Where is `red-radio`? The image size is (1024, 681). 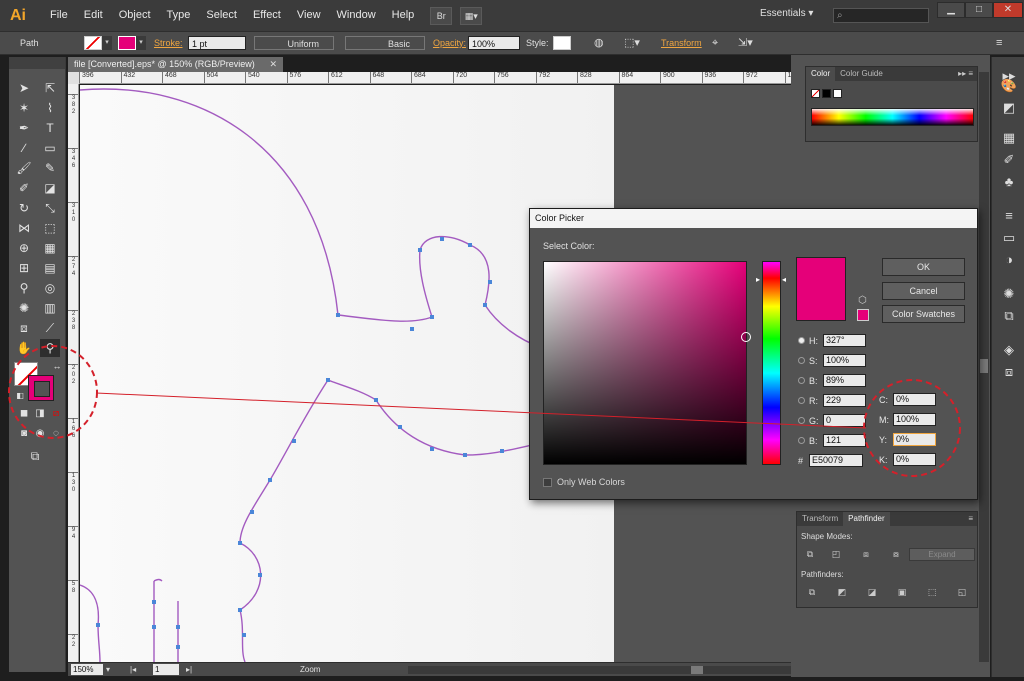 red-radio is located at coordinates (801, 400).